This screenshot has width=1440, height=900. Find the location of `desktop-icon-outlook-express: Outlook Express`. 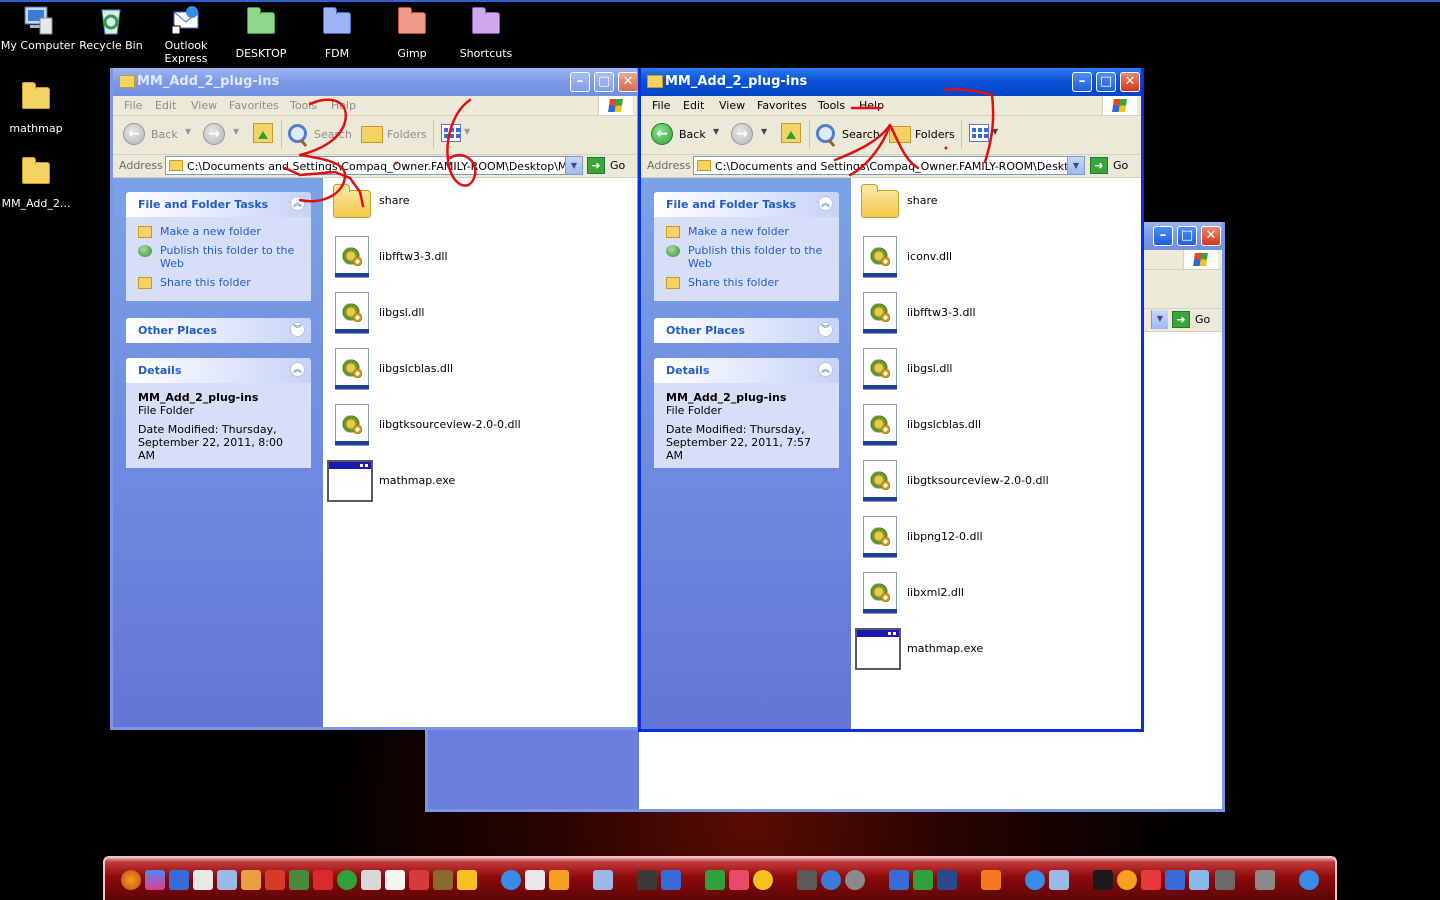

desktop-icon-outlook-express: Outlook Express is located at coordinates (186, 34).